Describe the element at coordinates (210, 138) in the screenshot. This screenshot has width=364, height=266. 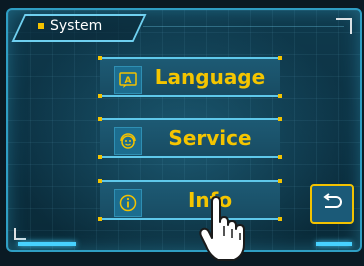
I see `service-button-label: Service` at that location.